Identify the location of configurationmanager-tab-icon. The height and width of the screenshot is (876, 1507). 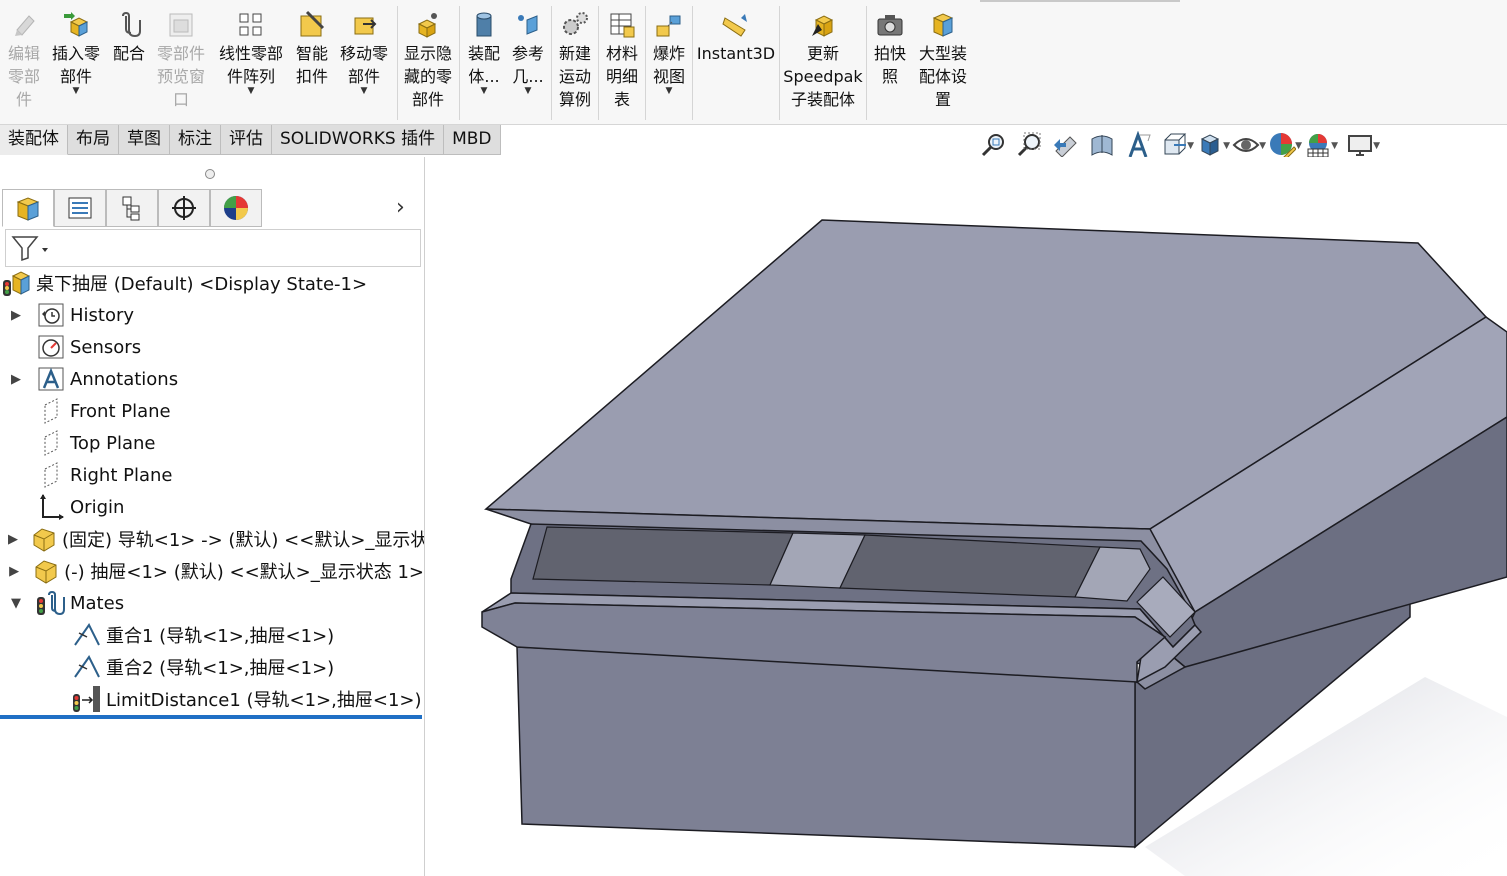
(131, 208).